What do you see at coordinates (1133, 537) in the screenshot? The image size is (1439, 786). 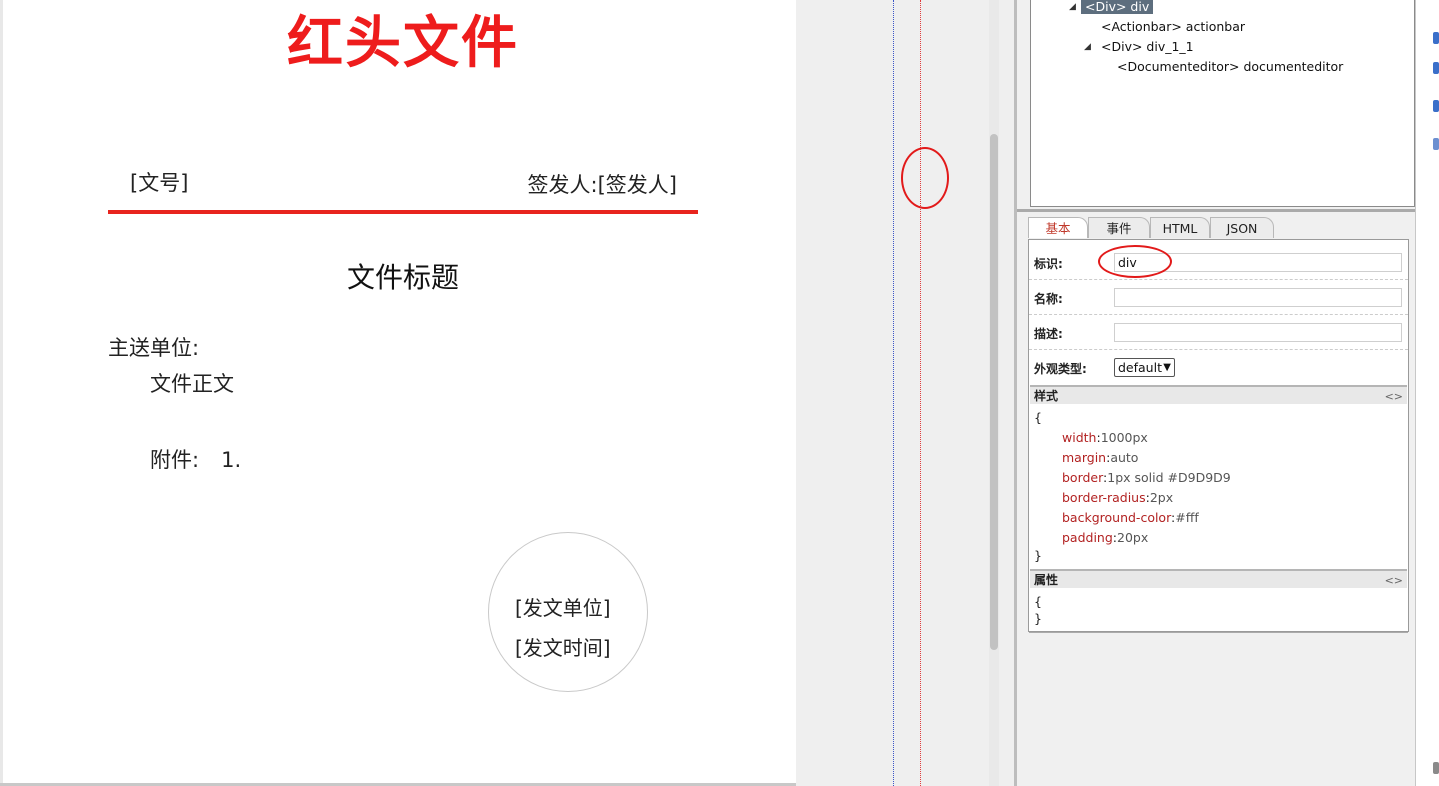 I see `style-value: 20px` at bounding box center [1133, 537].